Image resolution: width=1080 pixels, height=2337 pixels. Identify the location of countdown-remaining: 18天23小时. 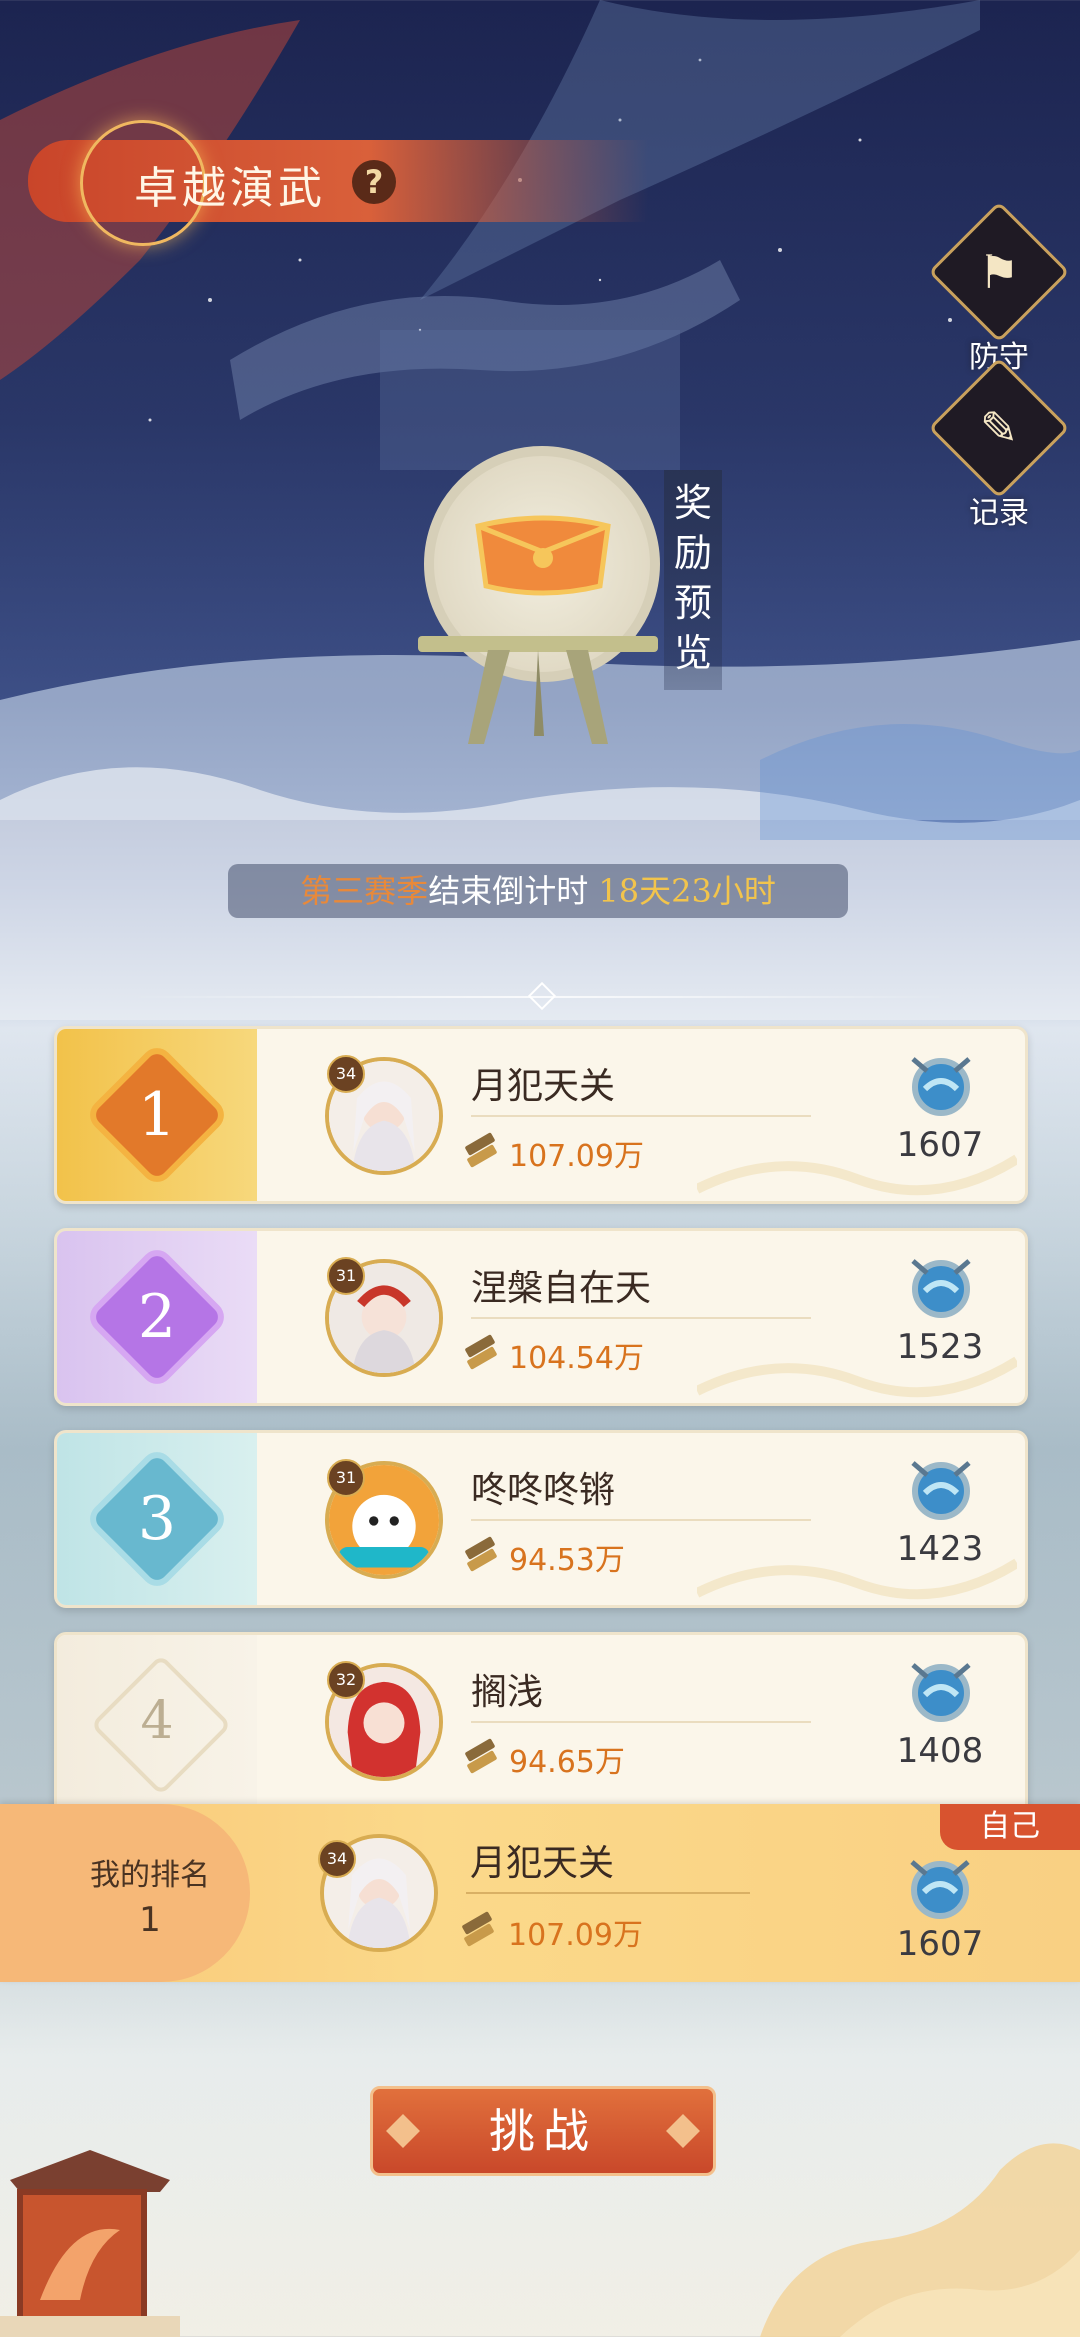
(687, 891).